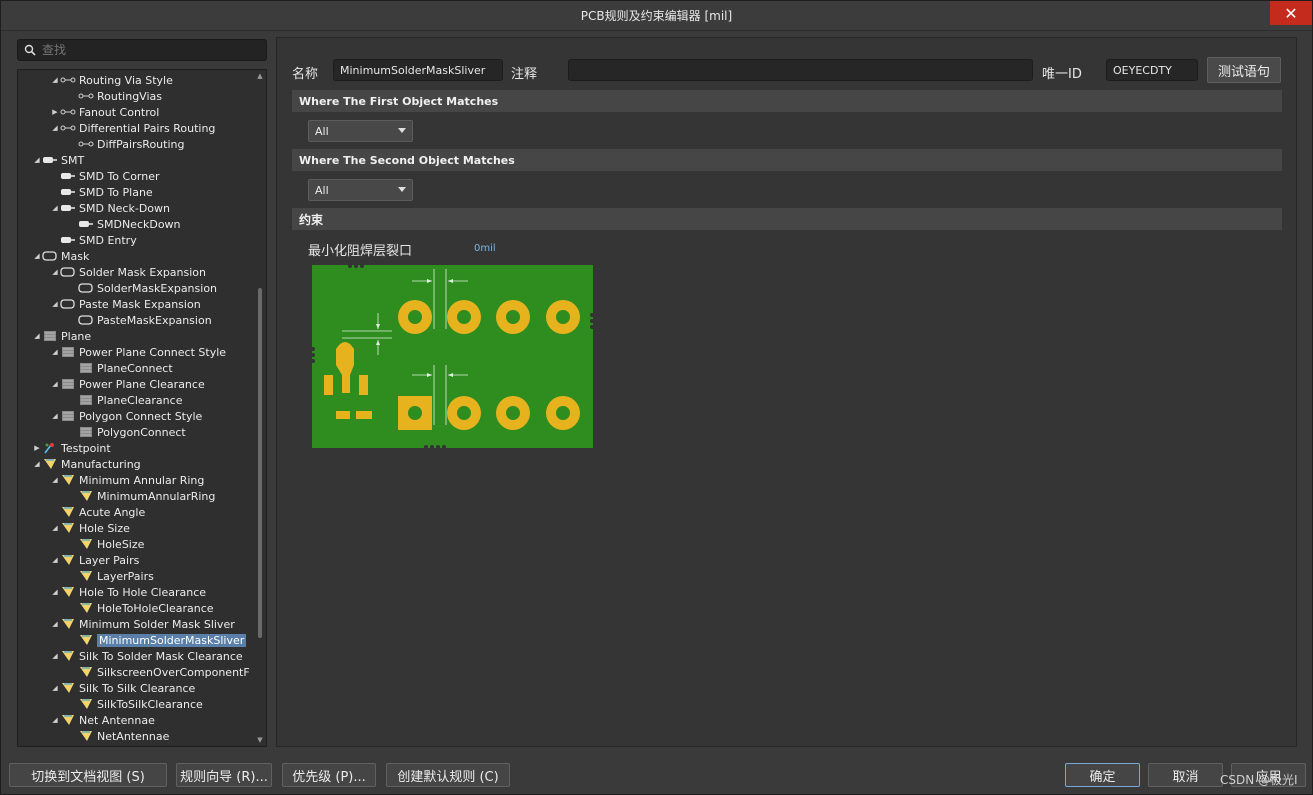 The width and height of the screenshot is (1313, 795). What do you see at coordinates (260, 740) in the screenshot?
I see `scroll-down-icon: ▼` at bounding box center [260, 740].